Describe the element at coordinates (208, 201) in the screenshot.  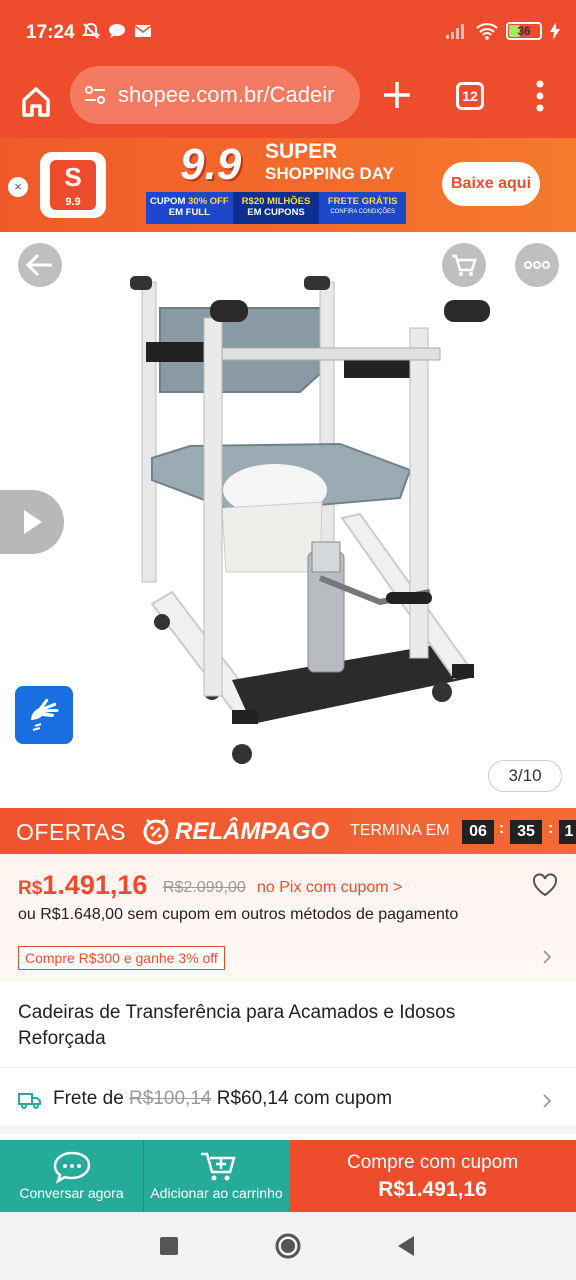
I see `strip-highlight: 30% OFF` at that location.